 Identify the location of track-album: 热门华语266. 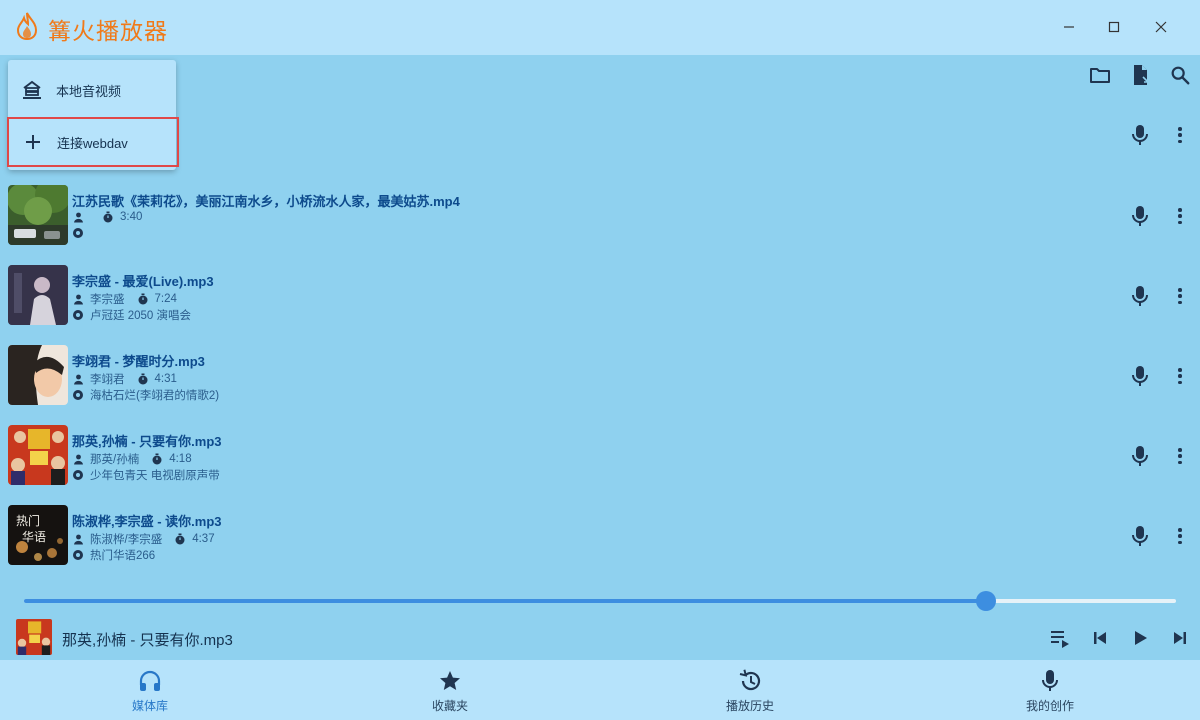
(123, 556).